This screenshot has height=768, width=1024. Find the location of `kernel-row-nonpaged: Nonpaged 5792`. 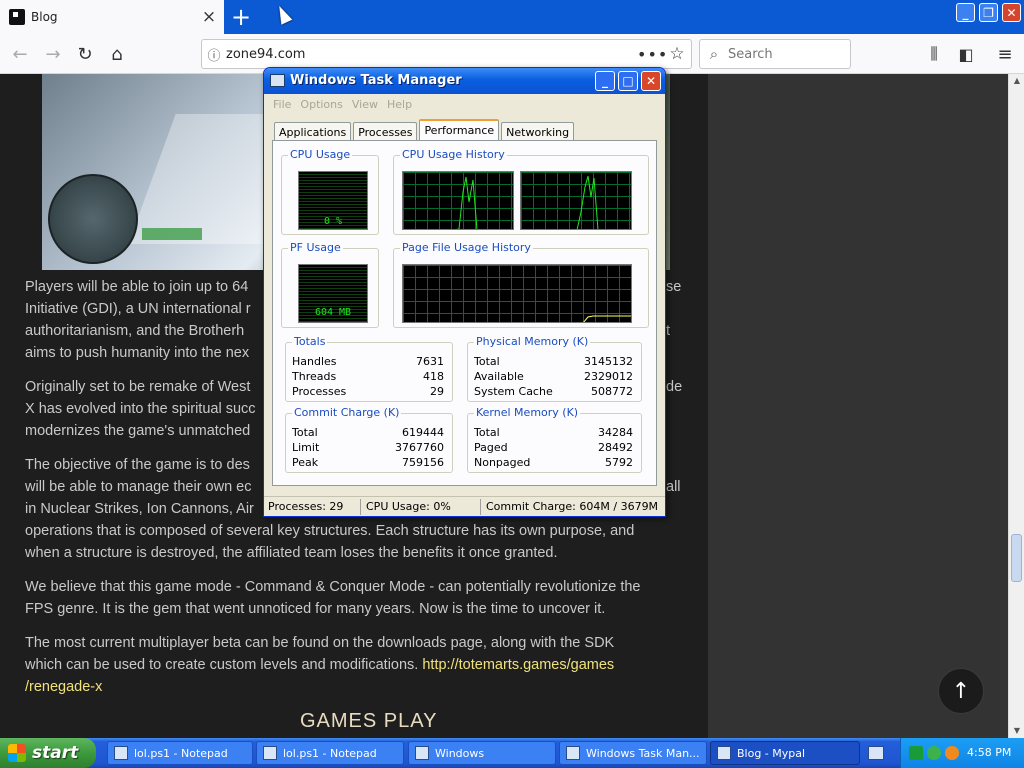

kernel-row-nonpaged: Nonpaged 5792 is located at coordinates (553, 463).